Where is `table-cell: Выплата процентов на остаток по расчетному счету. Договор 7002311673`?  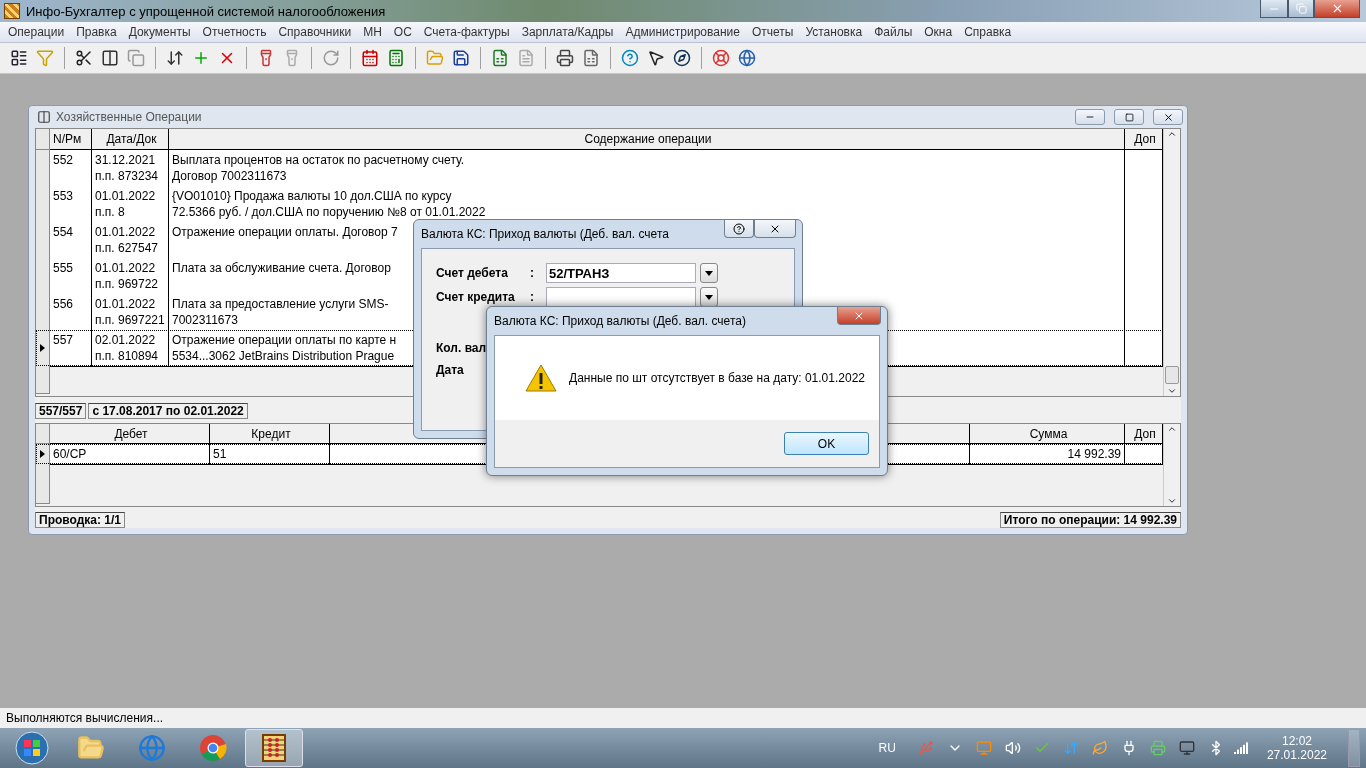 table-cell: Выплата процентов на остаток по расчетному счету. Договор 7002311673 is located at coordinates (647, 168).